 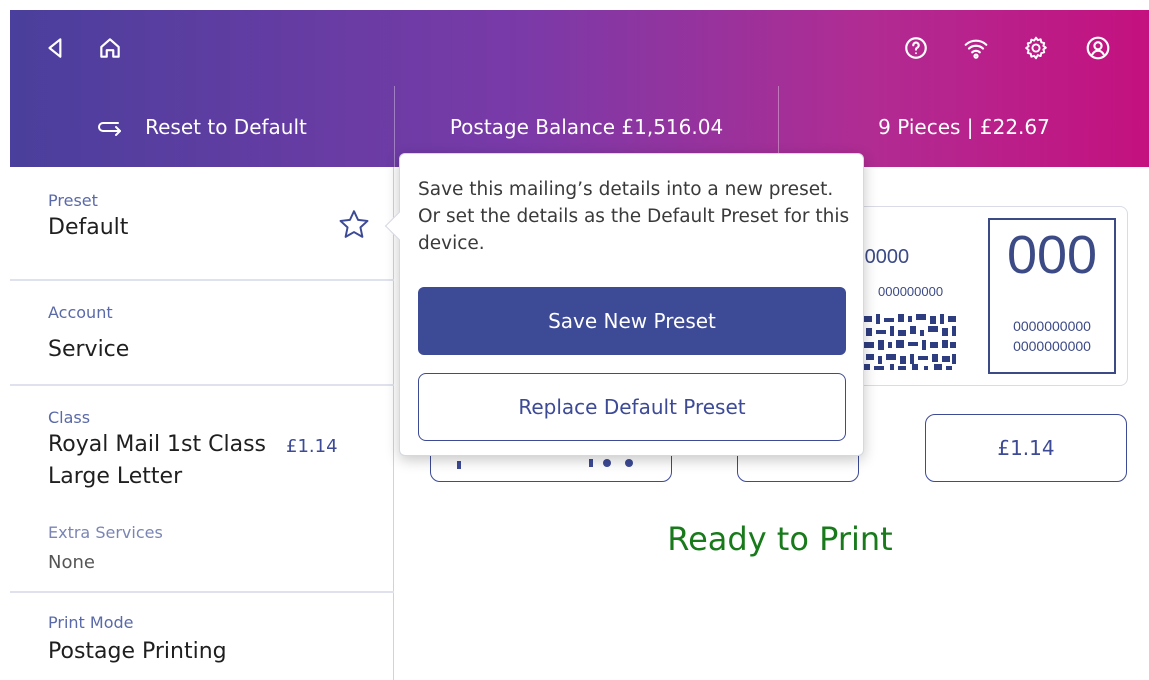 What do you see at coordinates (1052, 255) in the screenshot?
I see `postage-amount-digits: 000` at bounding box center [1052, 255].